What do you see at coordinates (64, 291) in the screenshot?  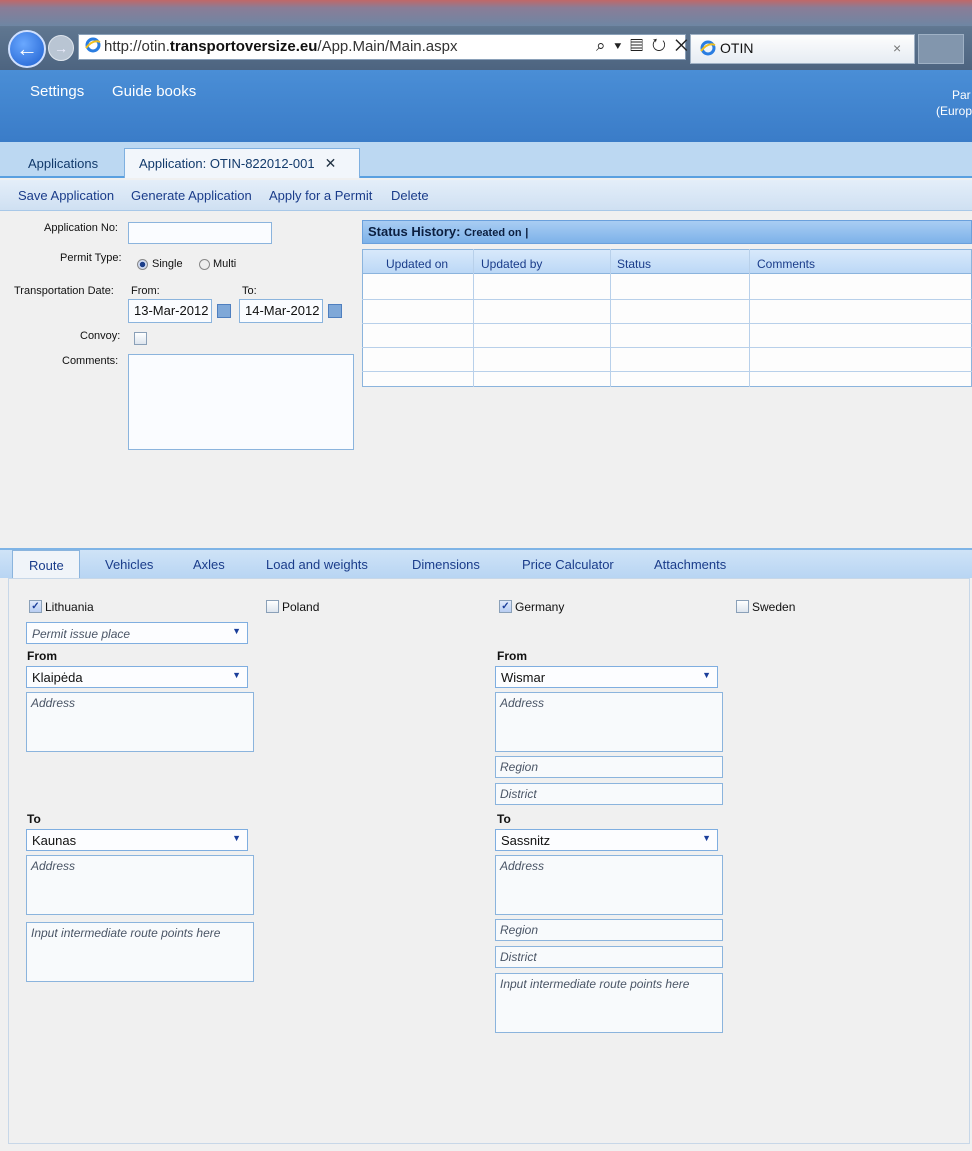 I see `transport-date-label: Transportation Date:` at bounding box center [64, 291].